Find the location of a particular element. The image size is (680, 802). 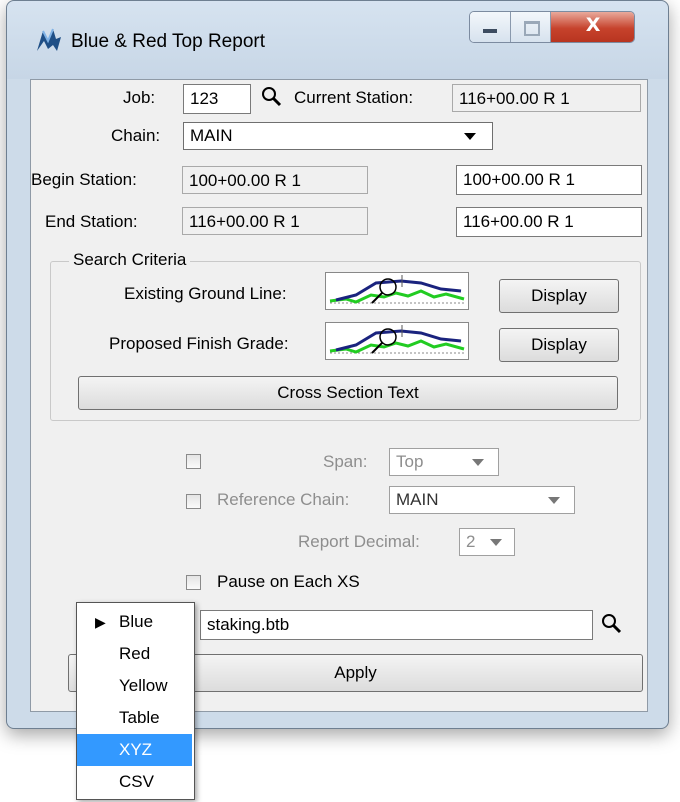

format-dropdown-list: ▶ Blue Red Yellow Table XYZ CSV is located at coordinates (135, 701).